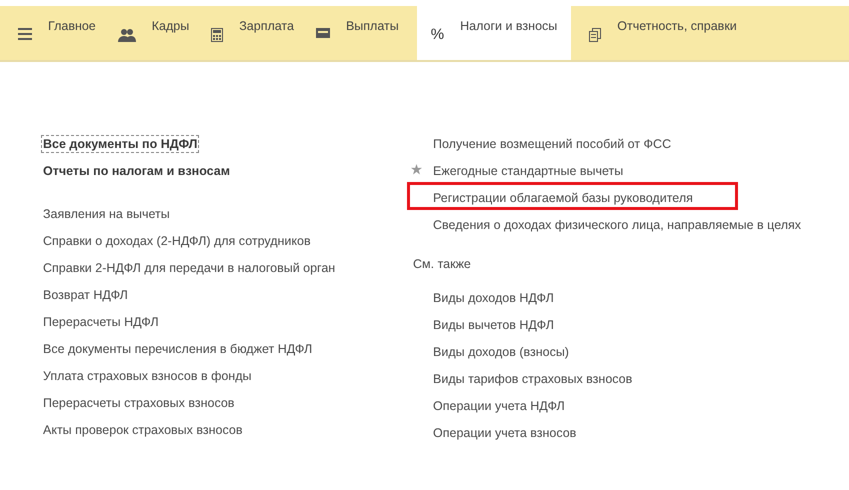 Image resolution: width=849 pixels, height=490 pixels. Describe the element at coordinates (266, 26) in the screenshot. I see `tab-label: Зарплата` at that location.